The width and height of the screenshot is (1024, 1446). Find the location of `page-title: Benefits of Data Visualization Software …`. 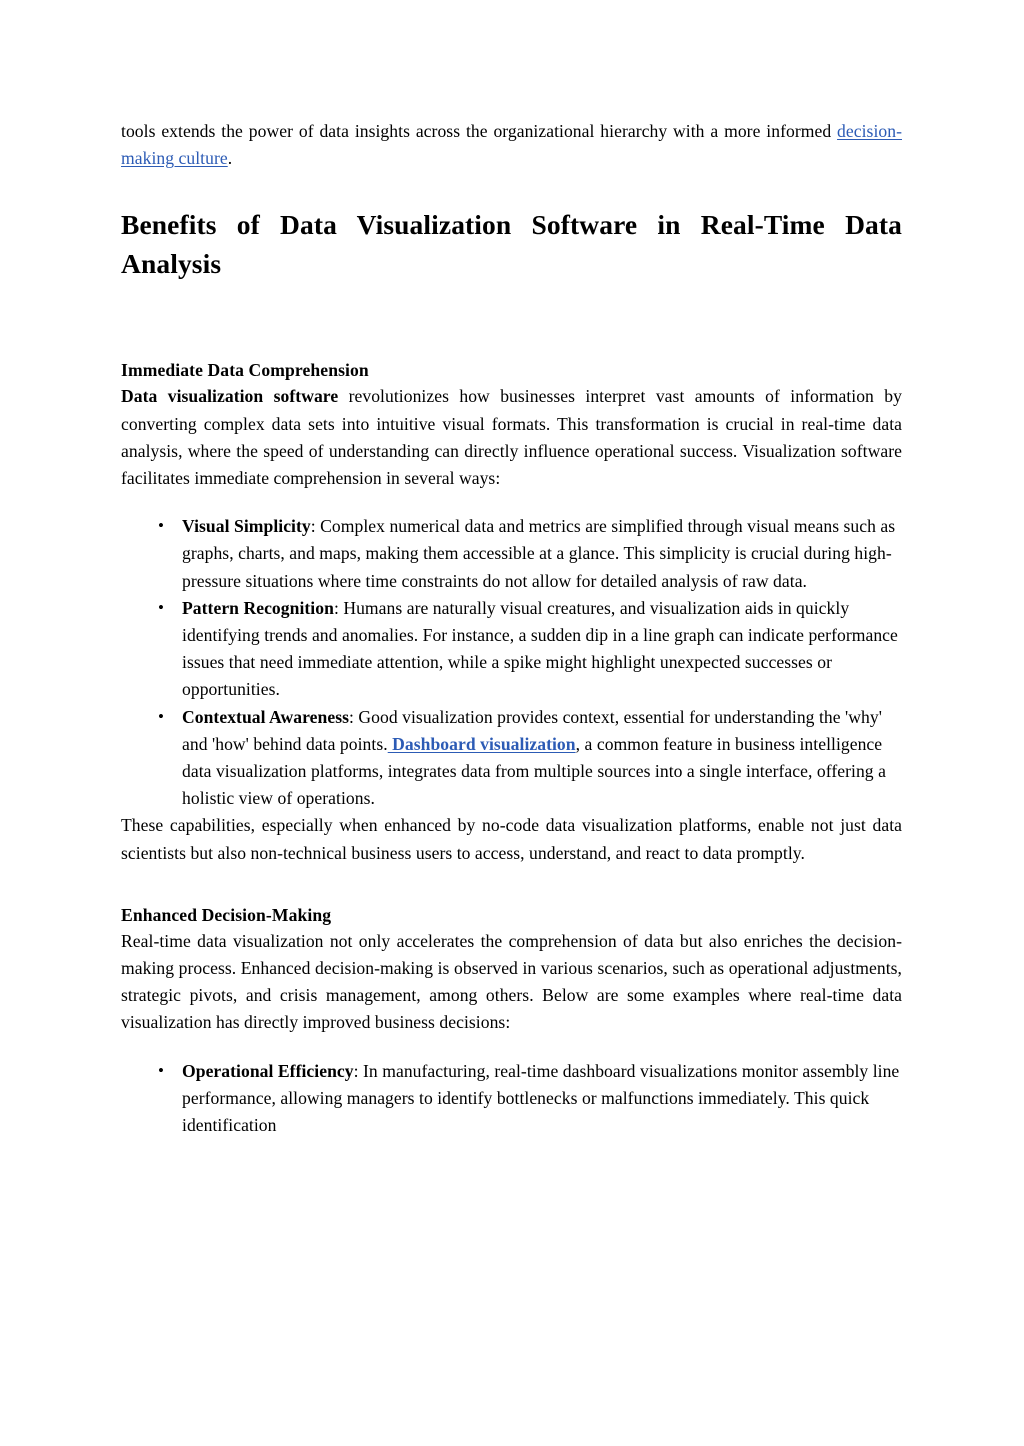

page-title: Benefits of Data Visualization Software … is located at coordinates (511, 244).